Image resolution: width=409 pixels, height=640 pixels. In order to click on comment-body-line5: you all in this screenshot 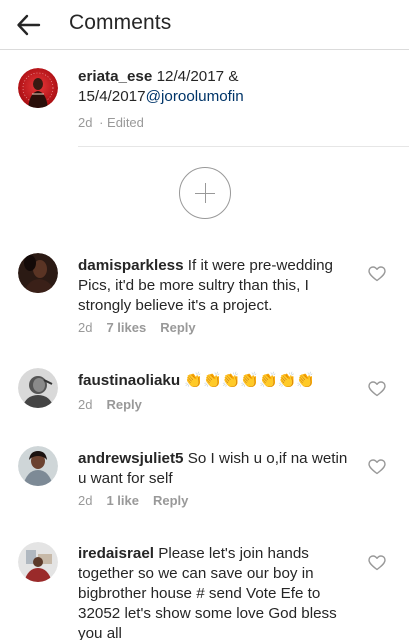, I will do `click(100, 632)`.